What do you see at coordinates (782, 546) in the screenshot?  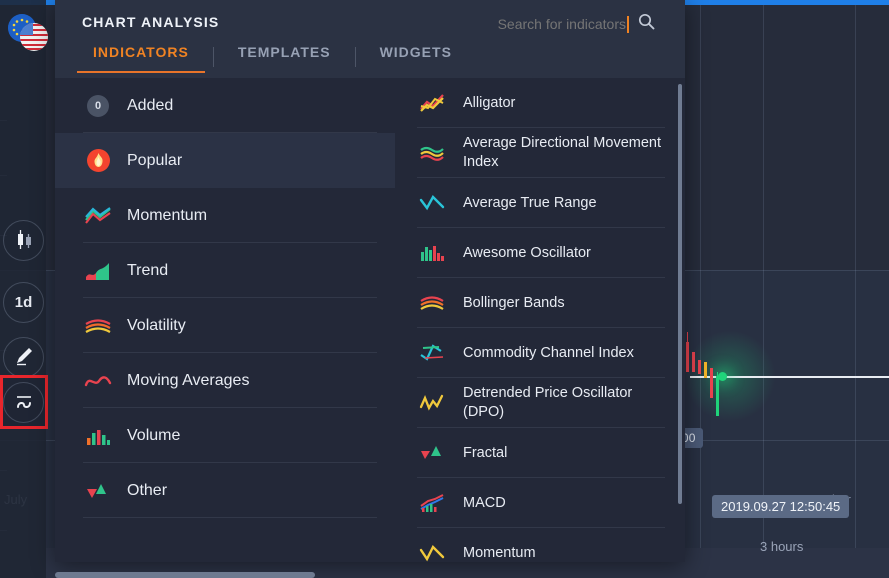 I see `interval-label: 3 hours` at bounding box center [782, 546].